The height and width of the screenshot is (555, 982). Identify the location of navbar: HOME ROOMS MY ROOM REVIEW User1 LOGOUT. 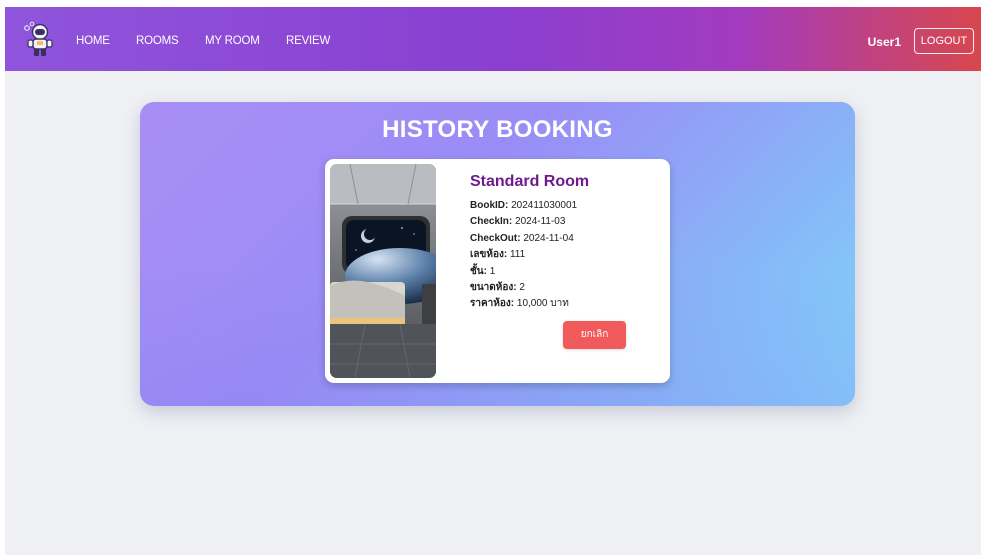
(493, 39).